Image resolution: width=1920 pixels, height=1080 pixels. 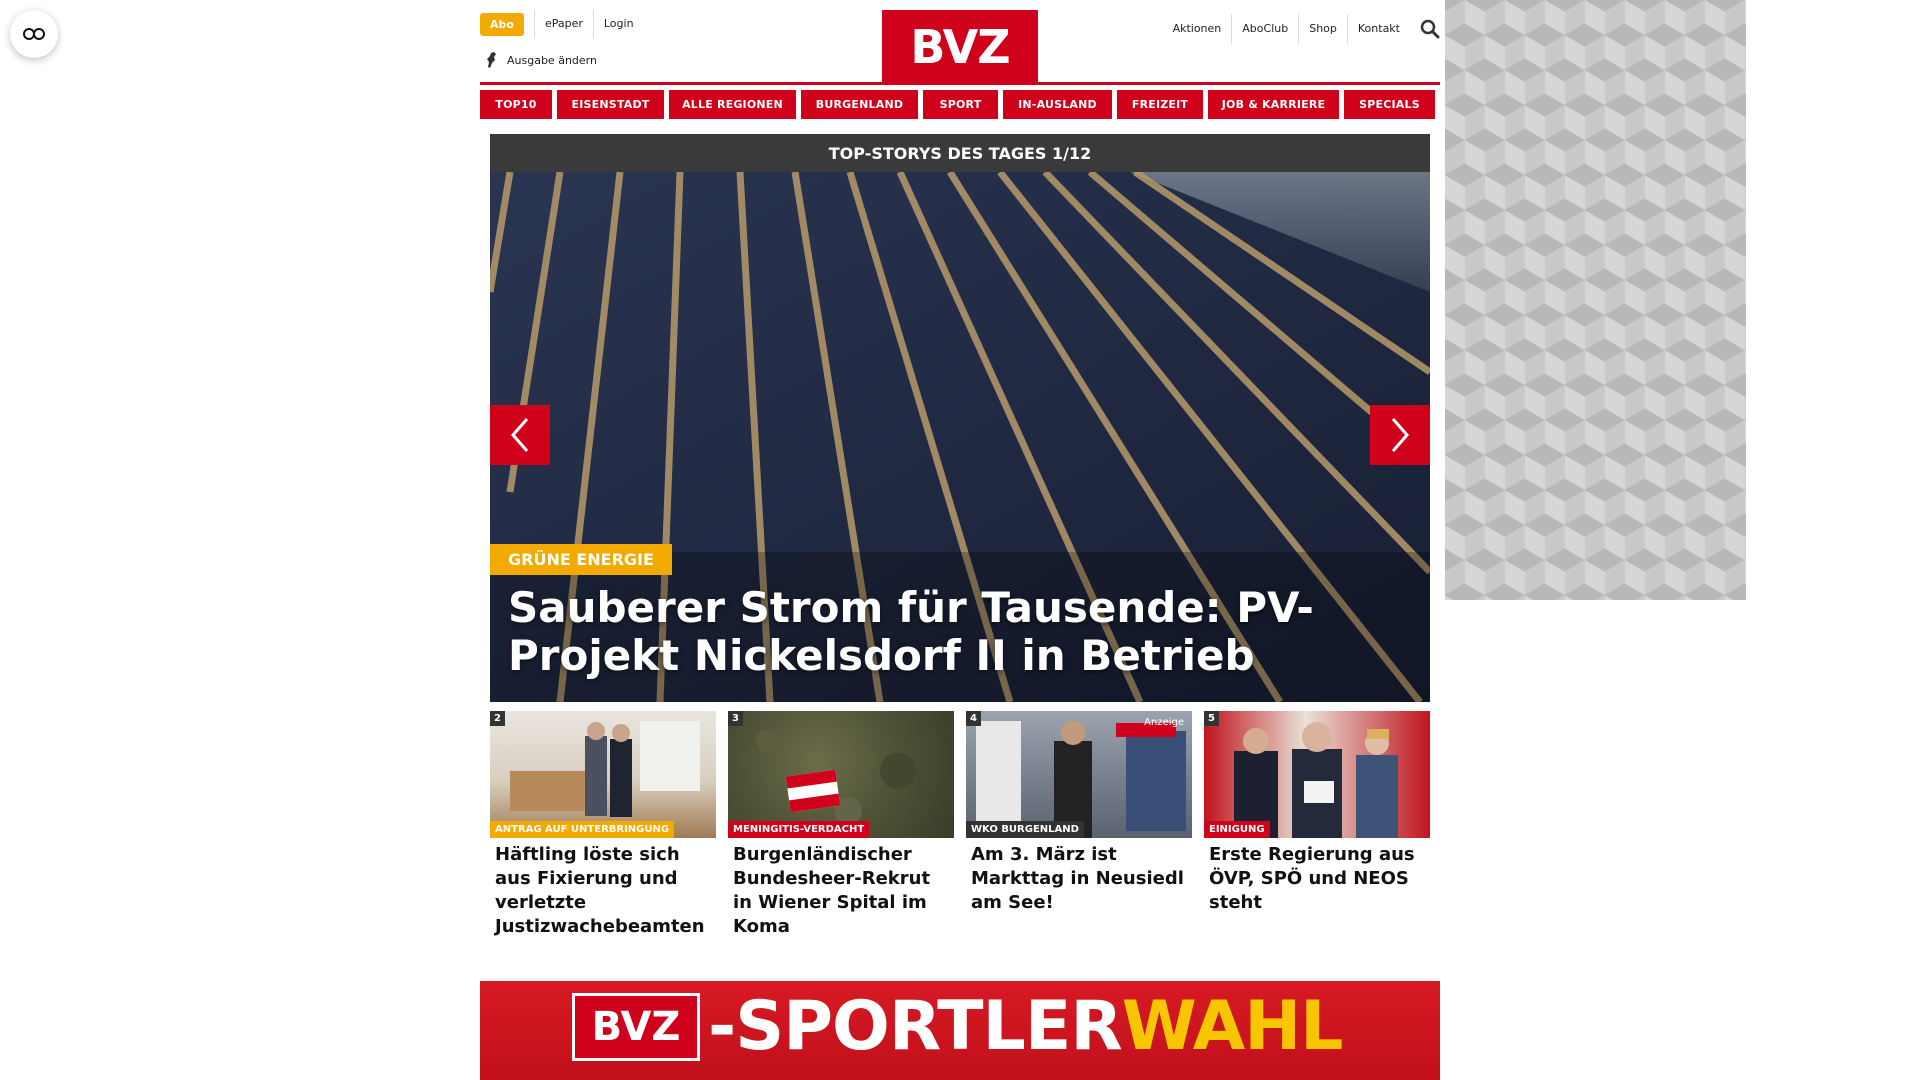 I want to click on teaser-image: 3 MENINGITIS-VERDACHT, so click(x=841, y=774).